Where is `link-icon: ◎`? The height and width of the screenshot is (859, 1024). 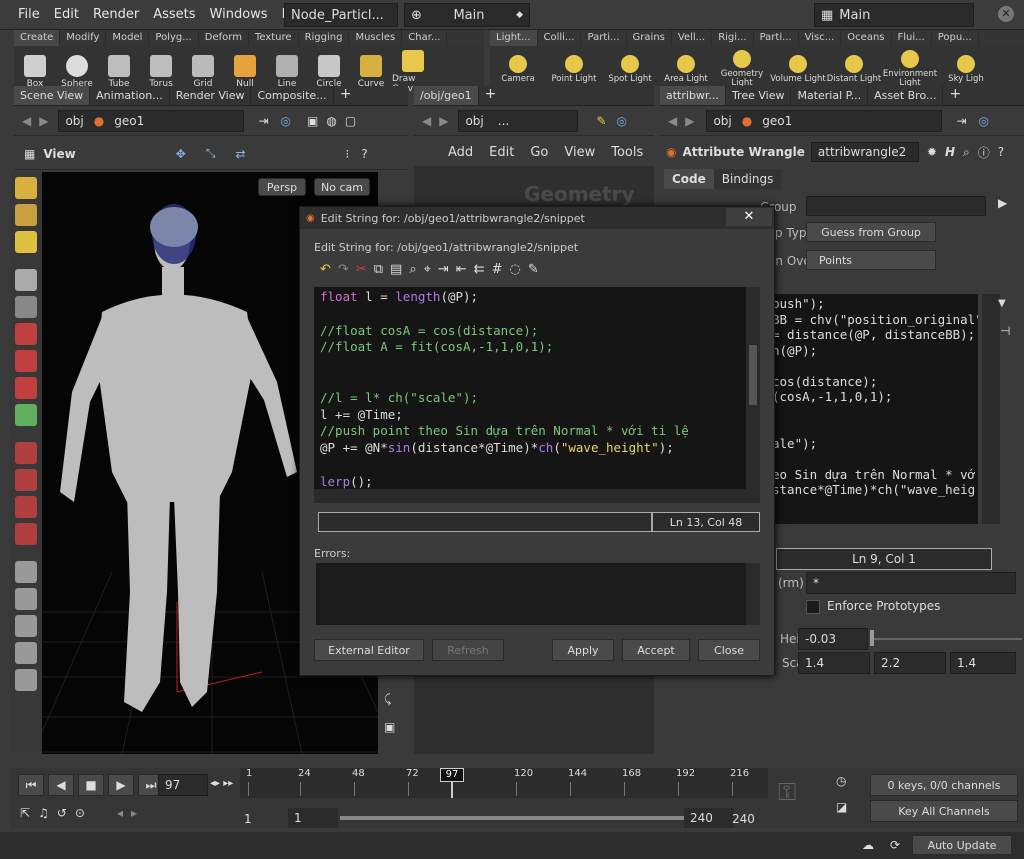 link-icon: ◎ is located at coordinates (286, 121).